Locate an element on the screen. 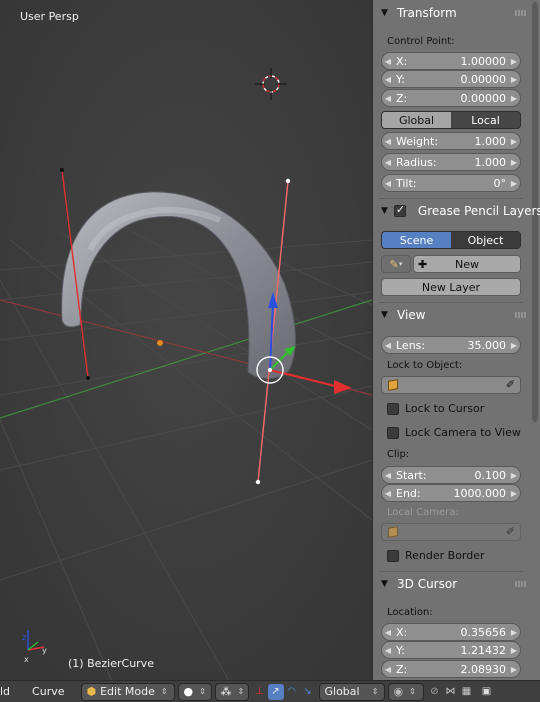 Image resolution: width=540 pixels, height=702 pixels. object-cube-icon is located at coordinates (393, 385).